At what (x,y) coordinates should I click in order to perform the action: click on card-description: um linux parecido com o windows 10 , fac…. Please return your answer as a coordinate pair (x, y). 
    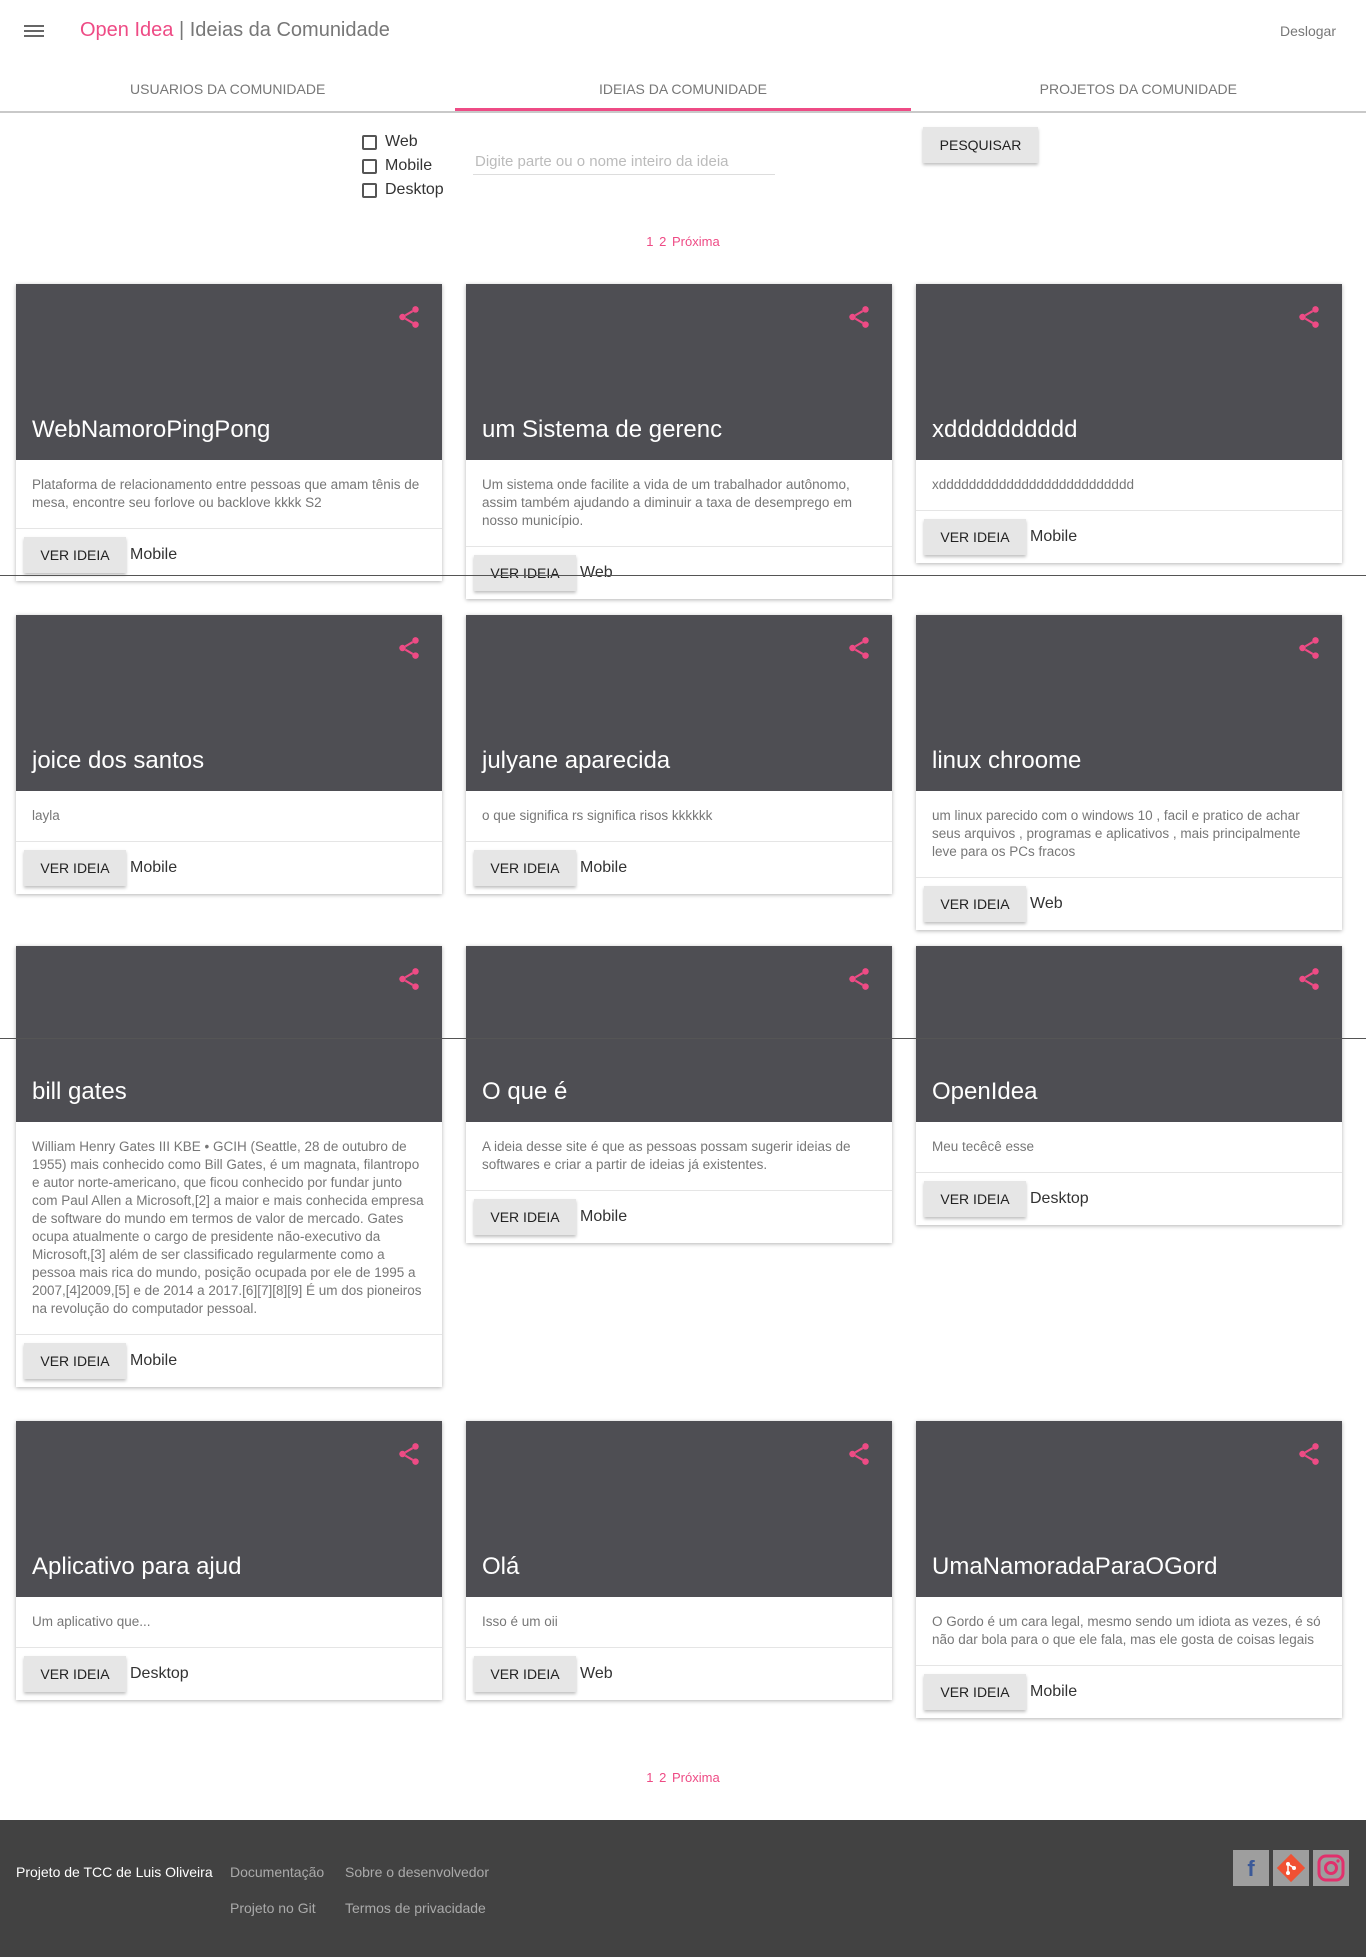
    Looking at the image, I should click on (1129, 834).